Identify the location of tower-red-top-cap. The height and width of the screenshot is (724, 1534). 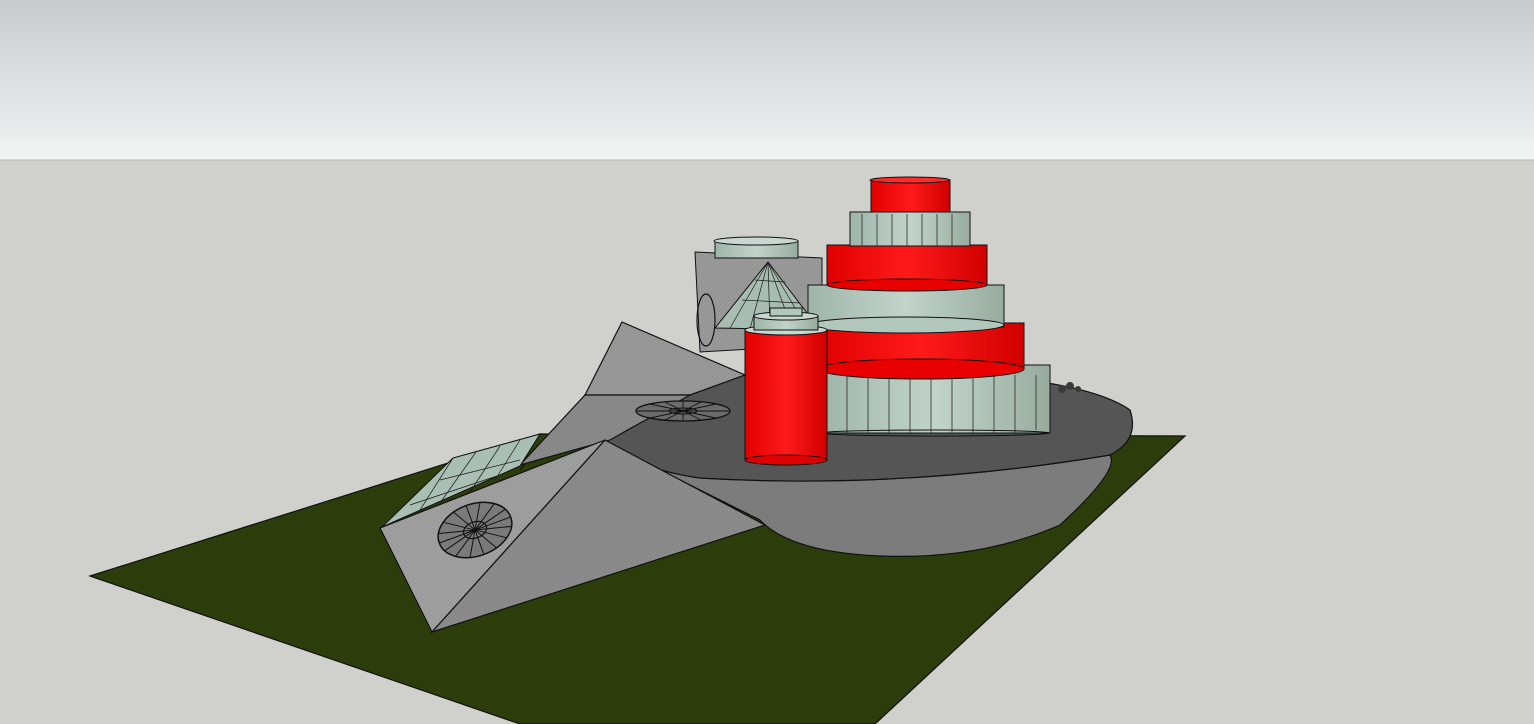
(910, 180).